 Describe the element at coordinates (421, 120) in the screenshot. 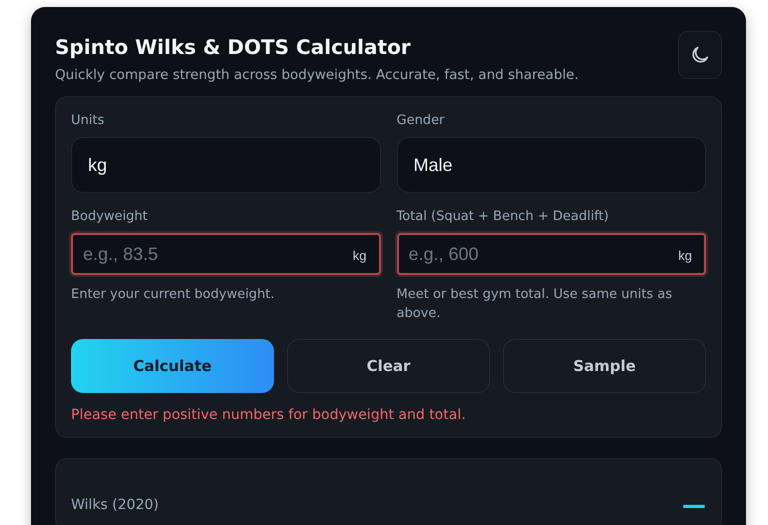

I see `field-label: Gender` at that location.